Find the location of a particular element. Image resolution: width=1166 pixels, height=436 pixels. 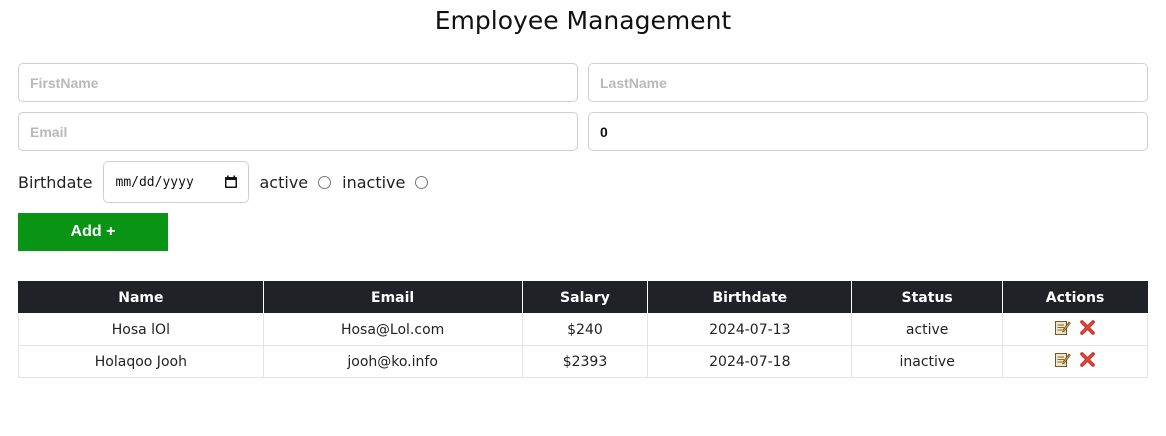

salary-input is located at coordinates (868, 131).